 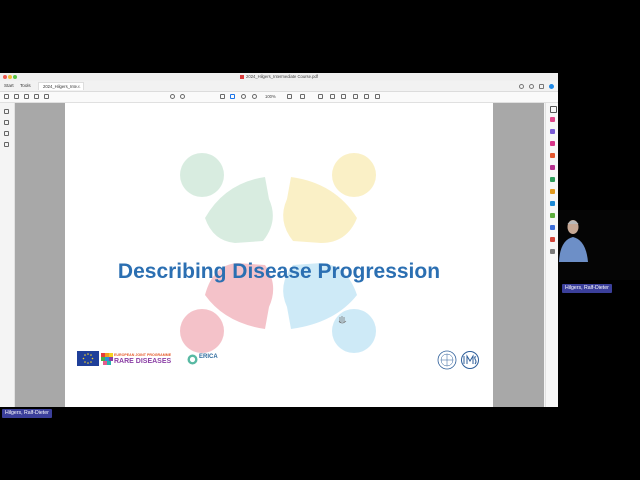 I want to click on ejp-subtitle: EUROPEAN JOINT PROGRAMME, so click(x=143, y=355).